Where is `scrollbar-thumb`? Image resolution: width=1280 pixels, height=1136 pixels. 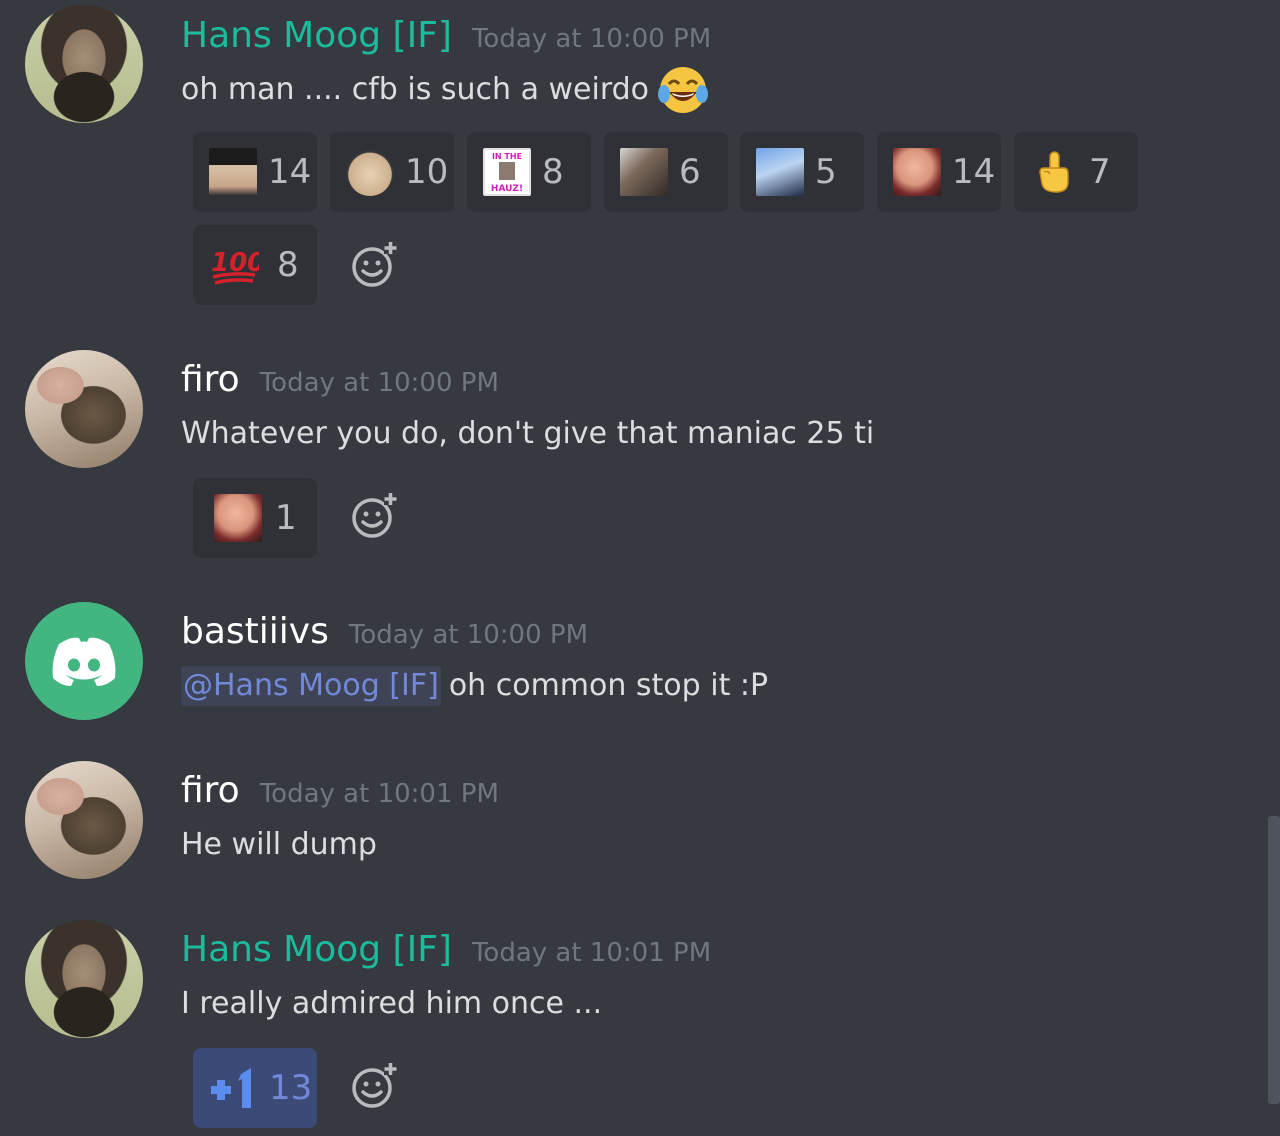 scrollbar-thumb is located at coordinates (1274, 960).